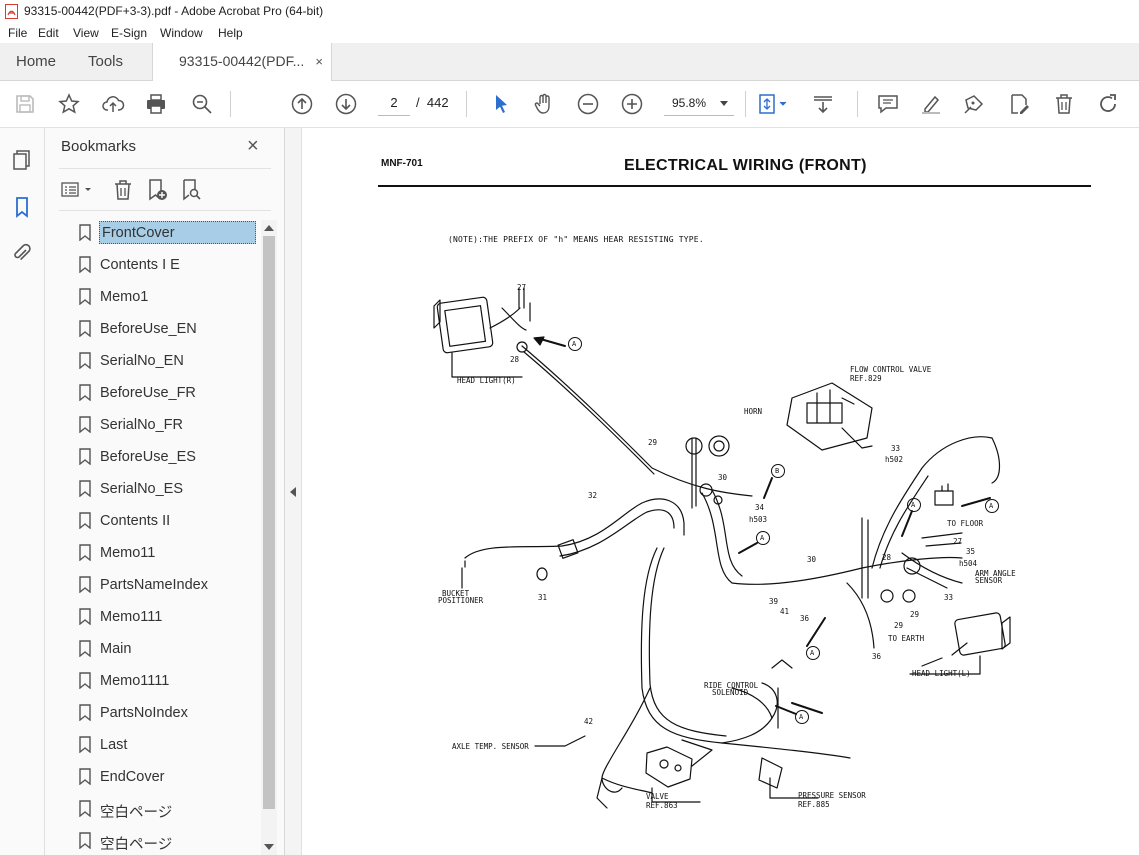 The height and width of the screenshot is (855, 1139). What do you see at coordinates (832, 795) in the screenshot?
I see `label-pressure-sensor: PRESSURE SENSOR` at bounding box center [832, 795].